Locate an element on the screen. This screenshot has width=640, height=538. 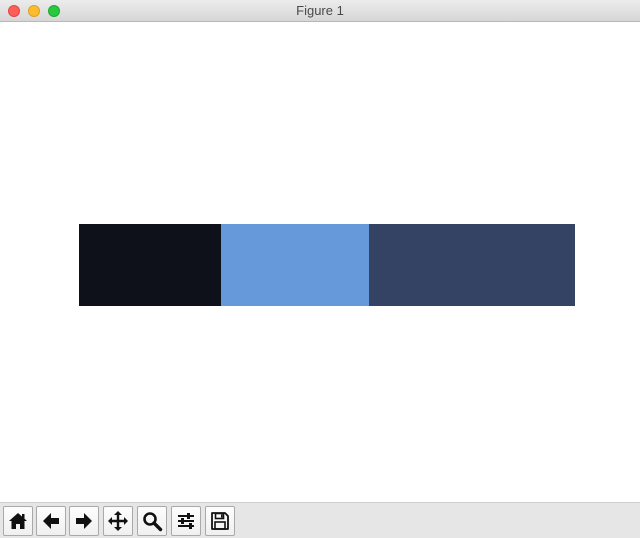
magnifier-icon is located at coordinates (153, 522).